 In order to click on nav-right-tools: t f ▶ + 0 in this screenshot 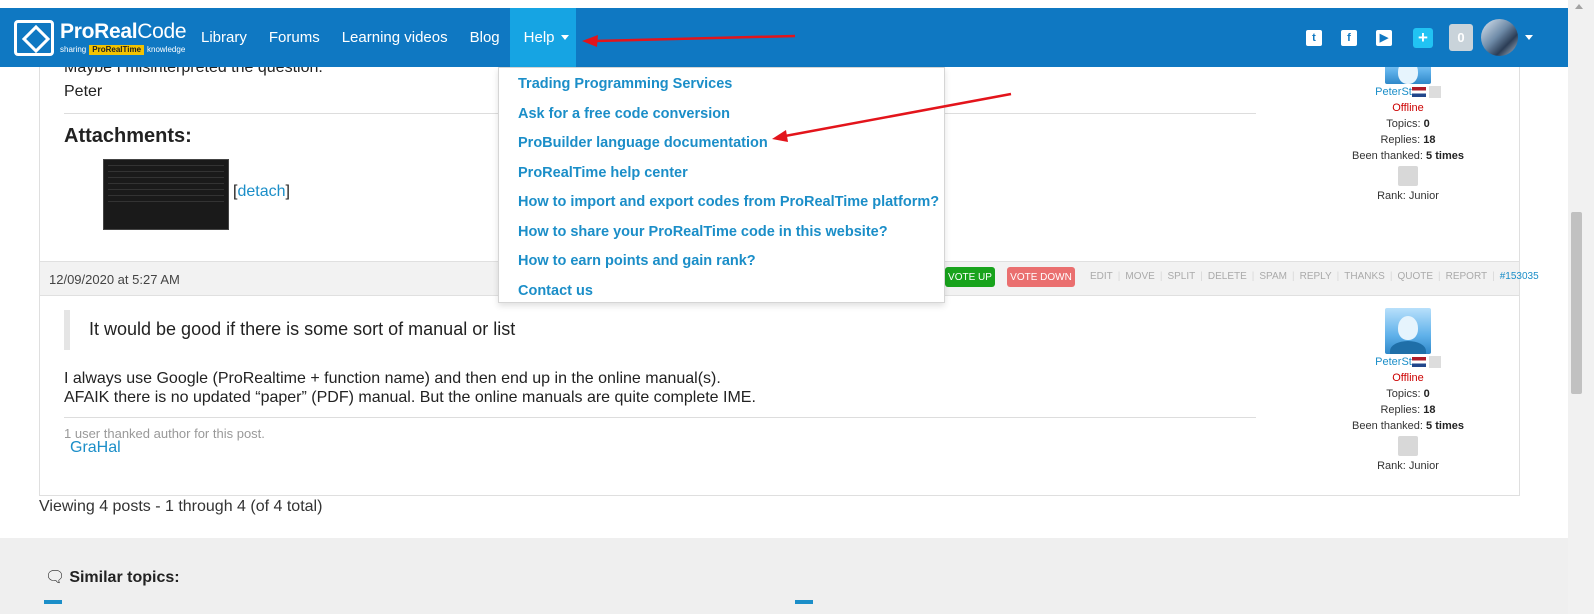, I will do `click(1419, 37)`.